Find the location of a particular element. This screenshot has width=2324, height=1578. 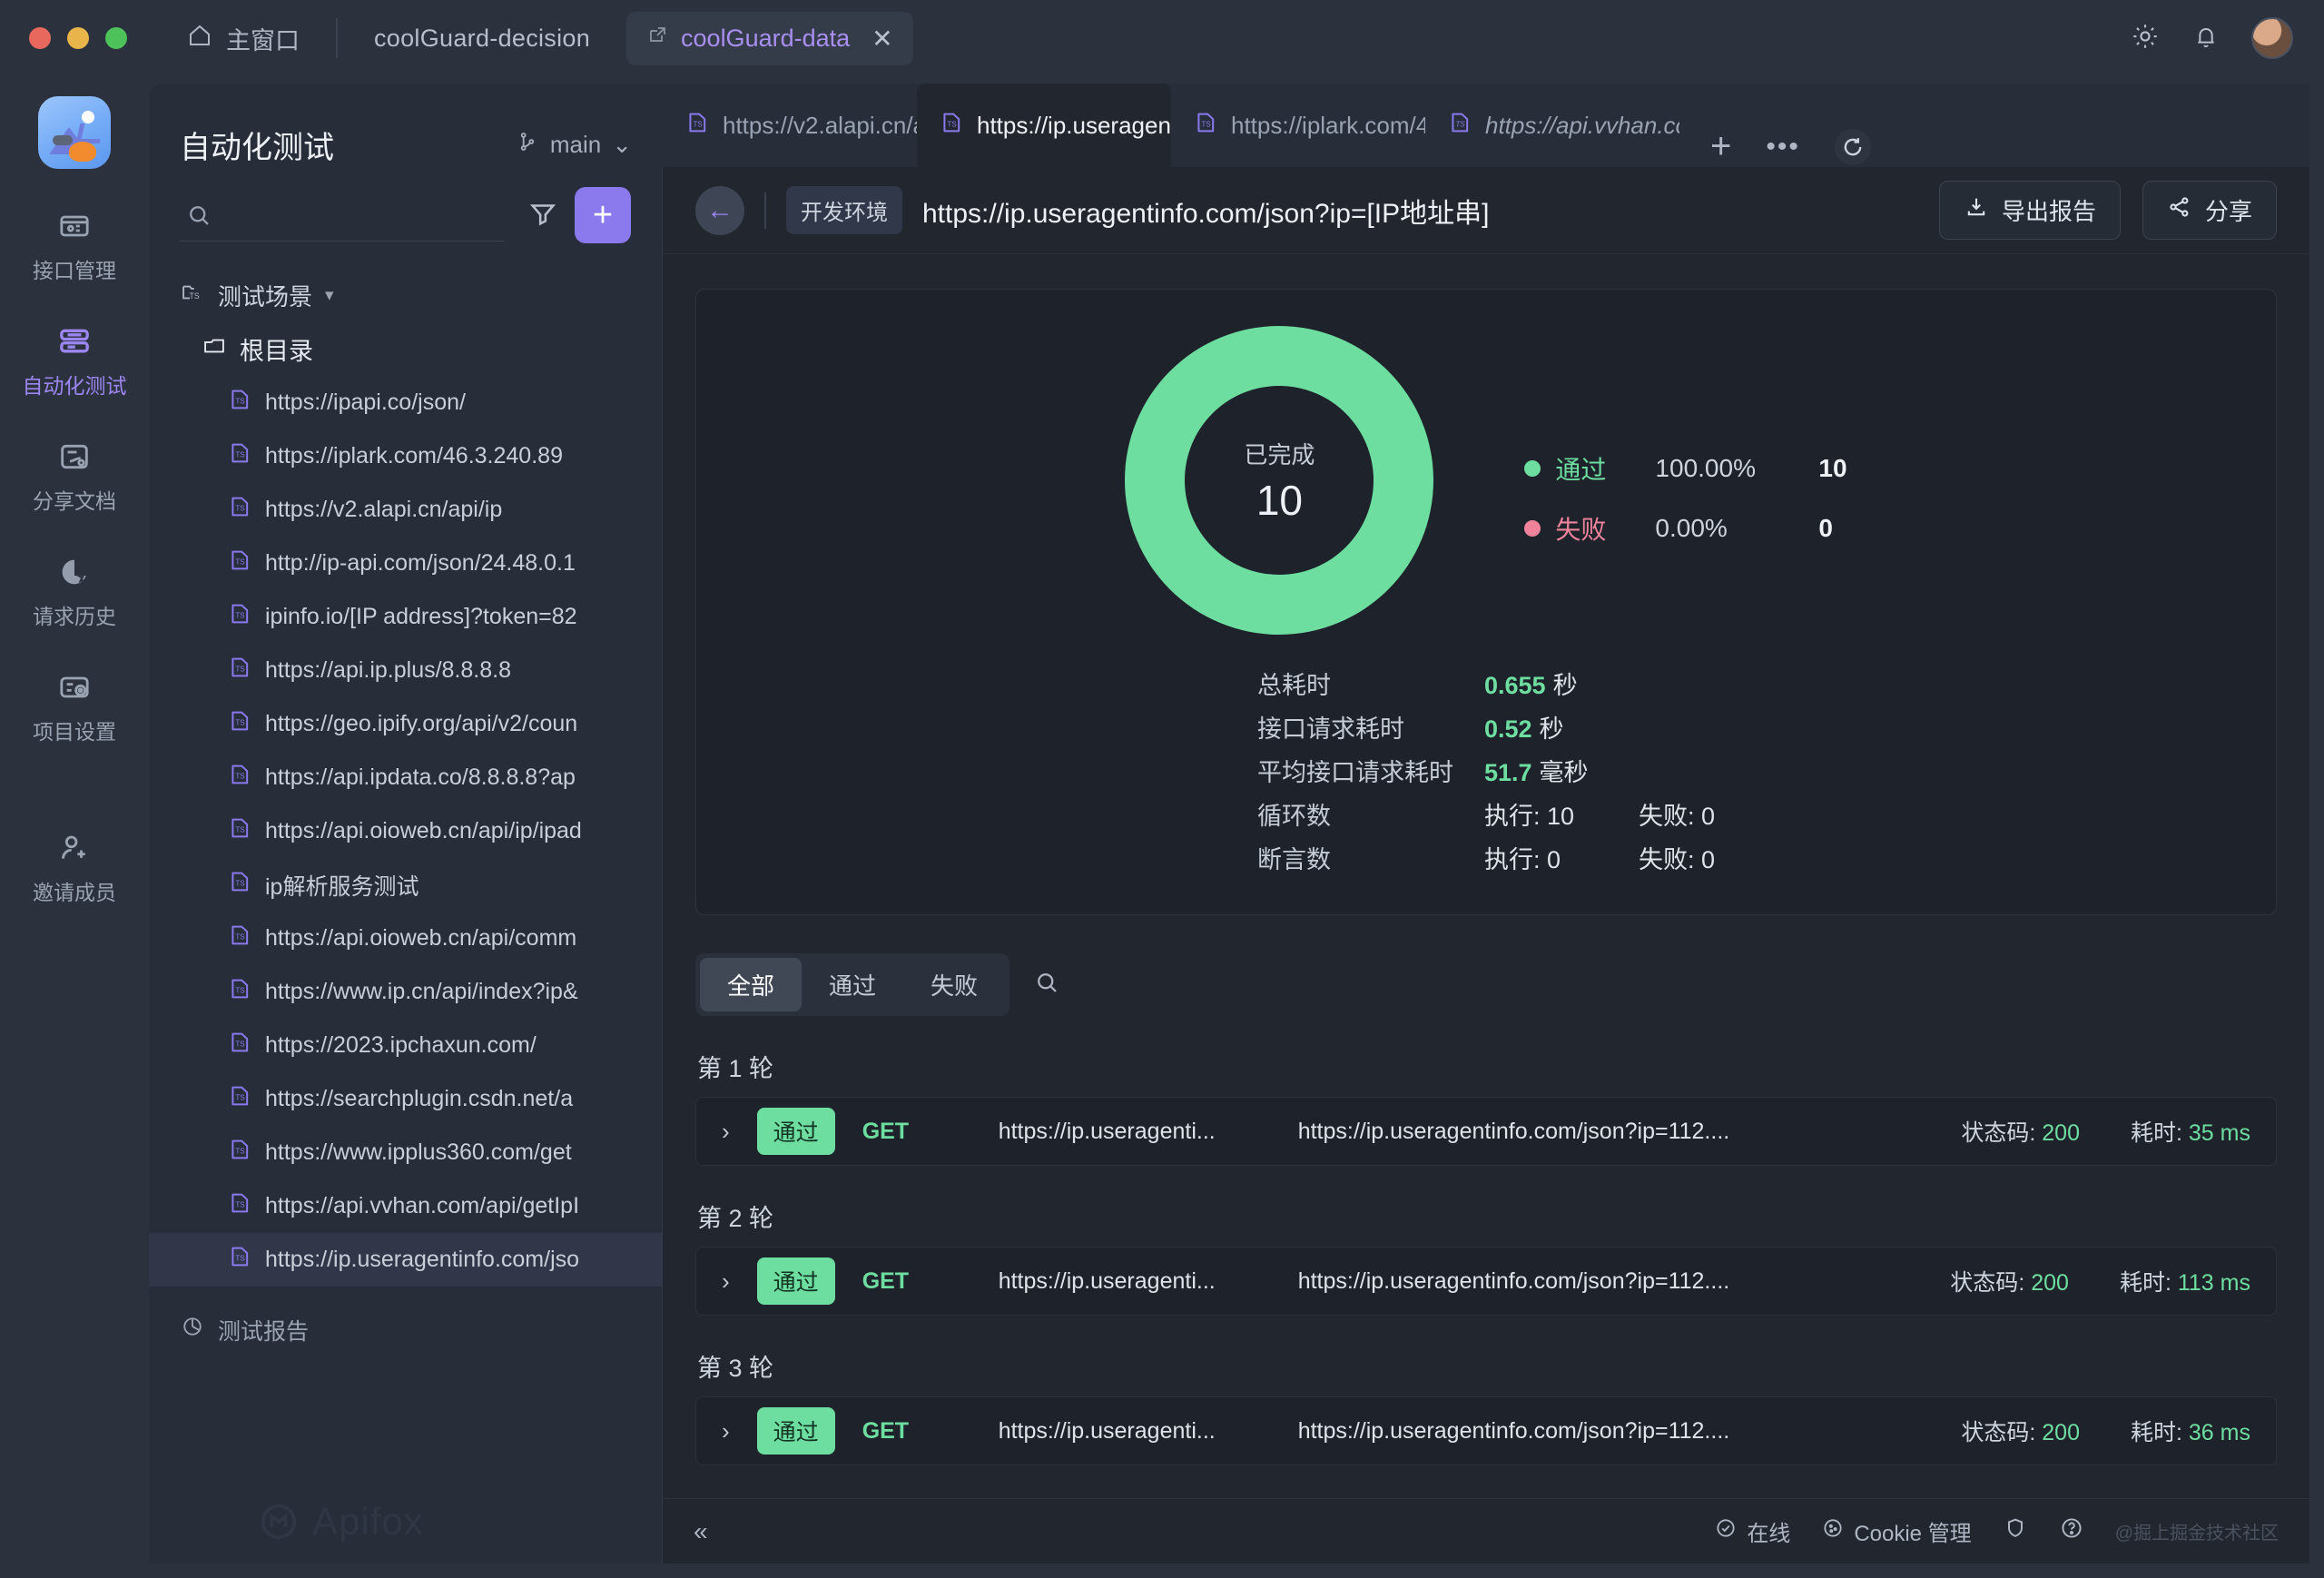

tree-leaf-item: TS https://ipapi.co/json/ is located at coordinates (405, 403).